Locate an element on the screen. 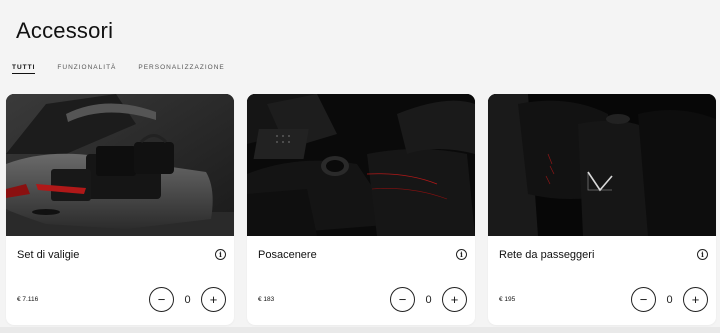 This screenshot has width=720, height=333. tab-tutti: TUTTI is located at coordinates (24, 69).